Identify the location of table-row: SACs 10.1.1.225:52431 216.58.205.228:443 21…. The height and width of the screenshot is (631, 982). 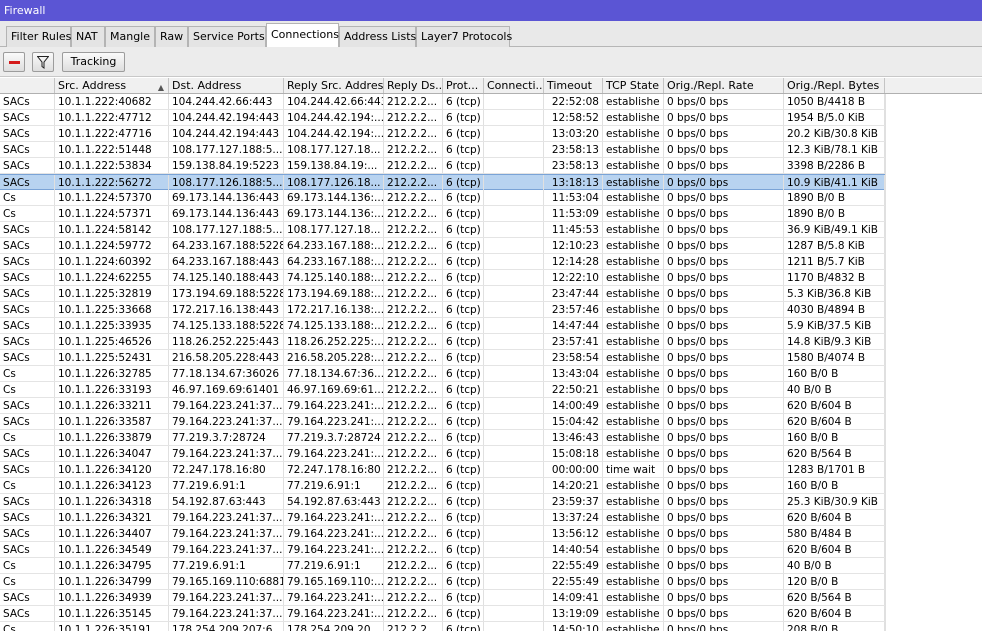
(442, 358).